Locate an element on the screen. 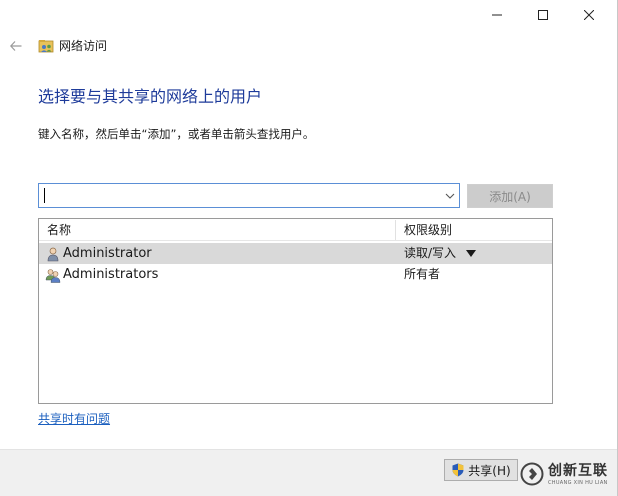 Image resolution: width=618 pixels, height=496 pixels. share-button-label: 共享(H) is located at coordinates (489, 470).